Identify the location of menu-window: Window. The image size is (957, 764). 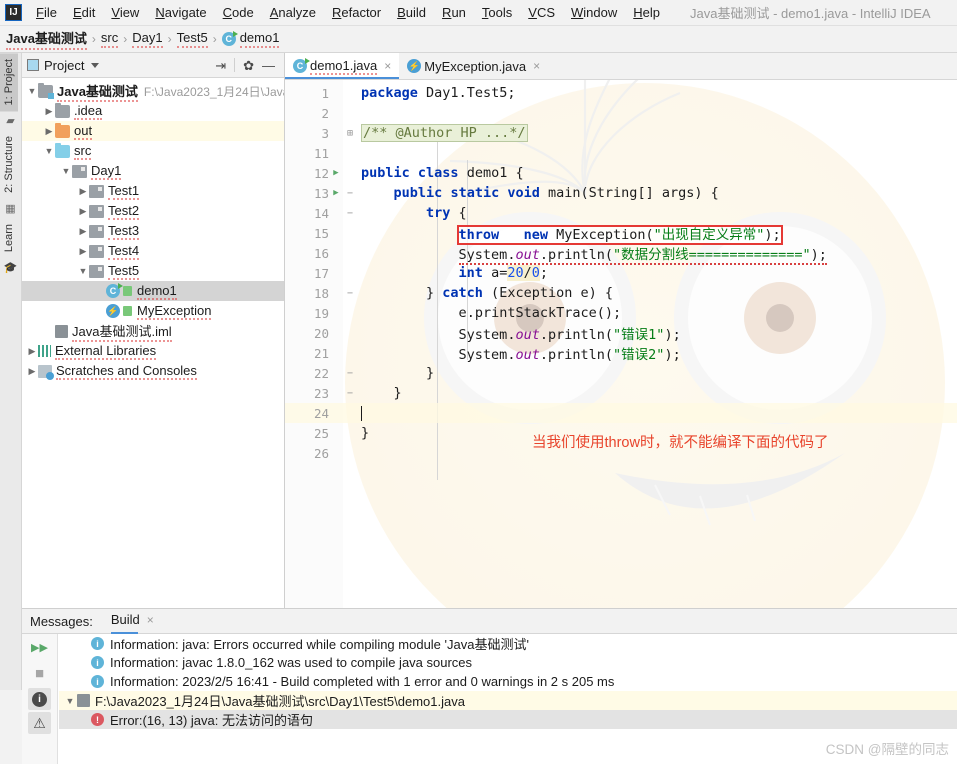
(594, 12).